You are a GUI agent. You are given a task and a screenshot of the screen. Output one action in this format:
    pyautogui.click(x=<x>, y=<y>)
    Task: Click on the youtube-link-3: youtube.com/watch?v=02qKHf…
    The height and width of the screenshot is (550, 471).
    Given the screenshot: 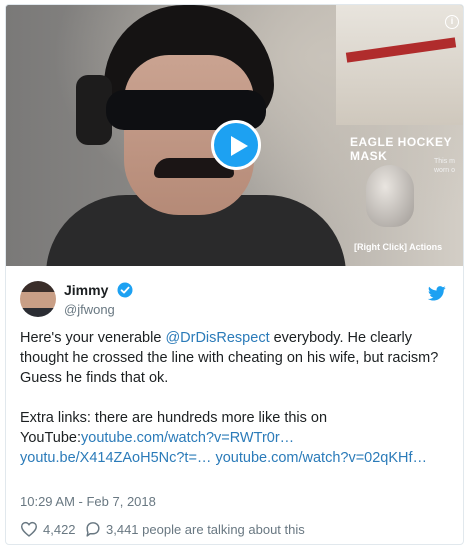 What is the action you would take?
    pyautogui.click(x=321, y=458)
    